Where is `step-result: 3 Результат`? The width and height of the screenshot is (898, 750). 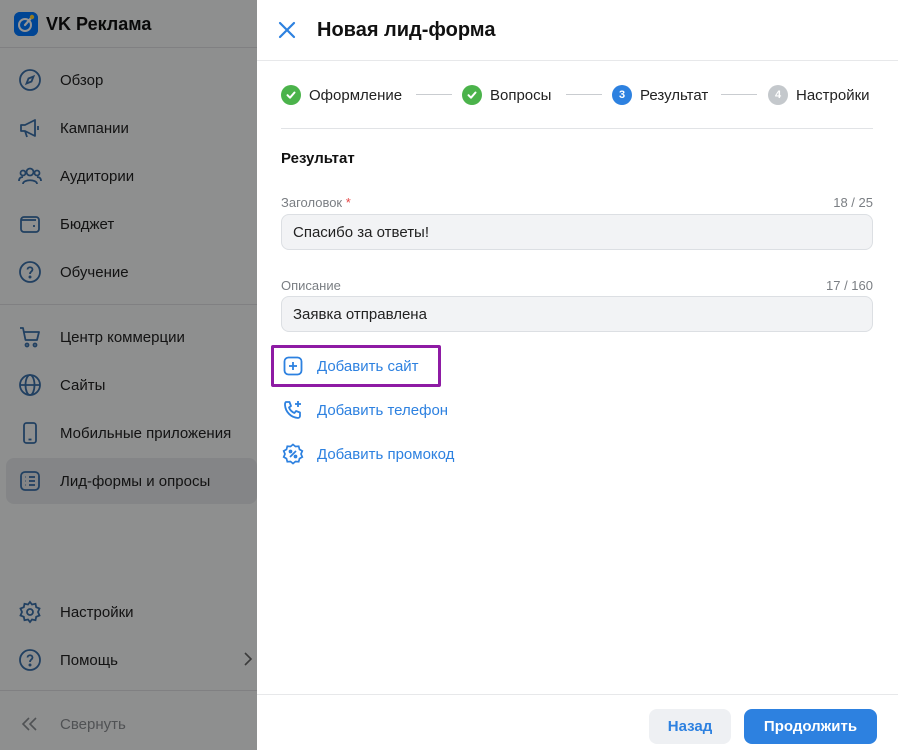 step-result: 3 Результат is located at coordinates (660, 95).